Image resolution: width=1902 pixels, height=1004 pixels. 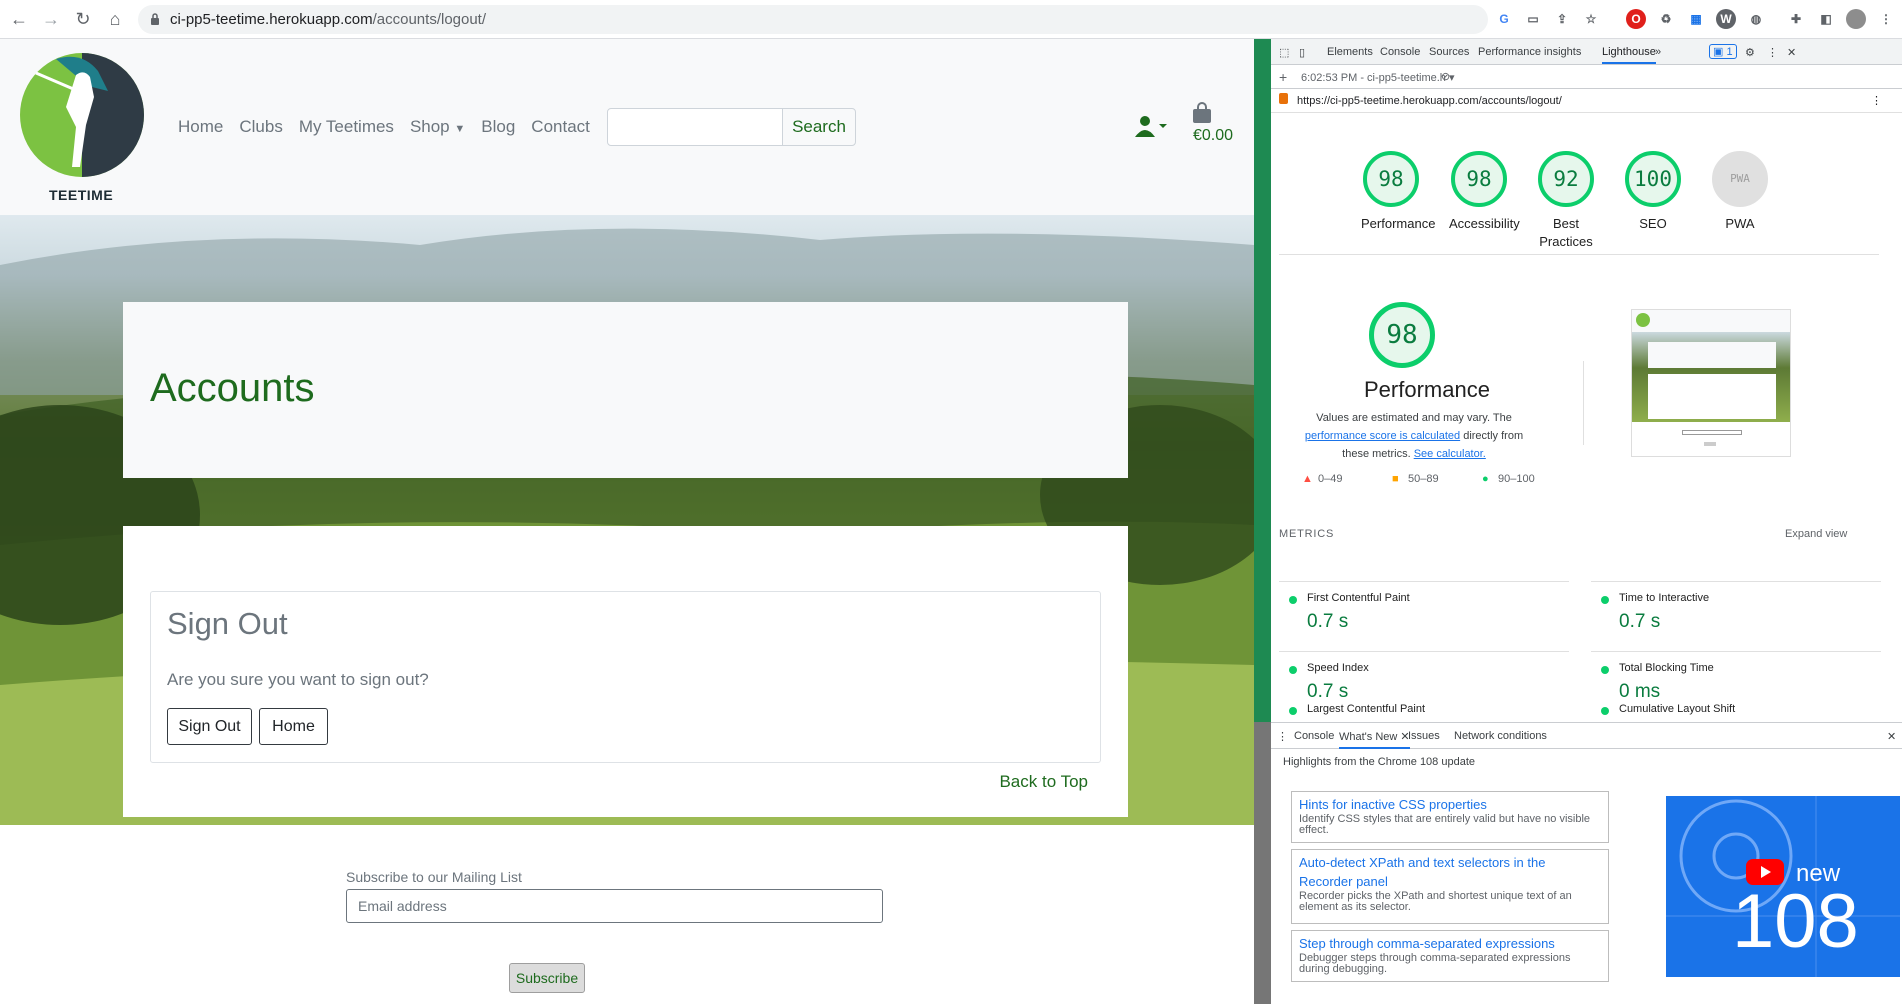 What do you see at coordinates (1740, 223) in the screenshot?
I see `score-label: PWA` at bounding box center [1740, 223].